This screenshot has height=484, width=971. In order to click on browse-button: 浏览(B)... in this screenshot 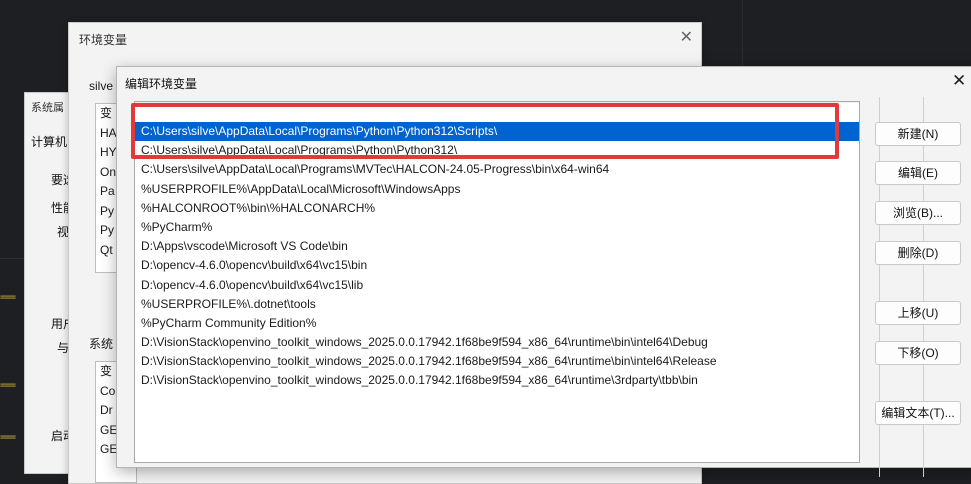, I will do `click(918, 213)`.